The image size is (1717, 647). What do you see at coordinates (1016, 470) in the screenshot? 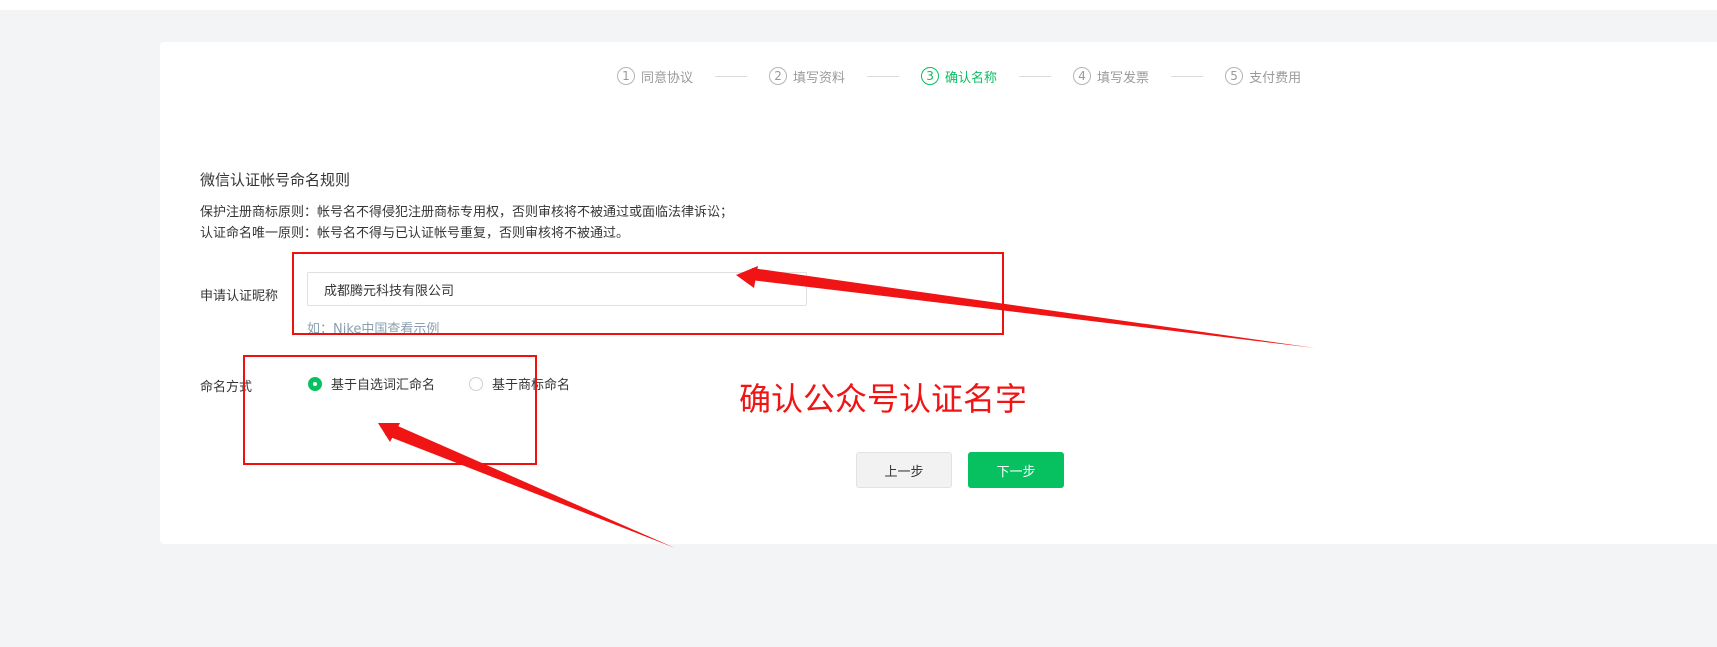
I see `next-step-button: 下一步` at bounding box center [1016, 470].